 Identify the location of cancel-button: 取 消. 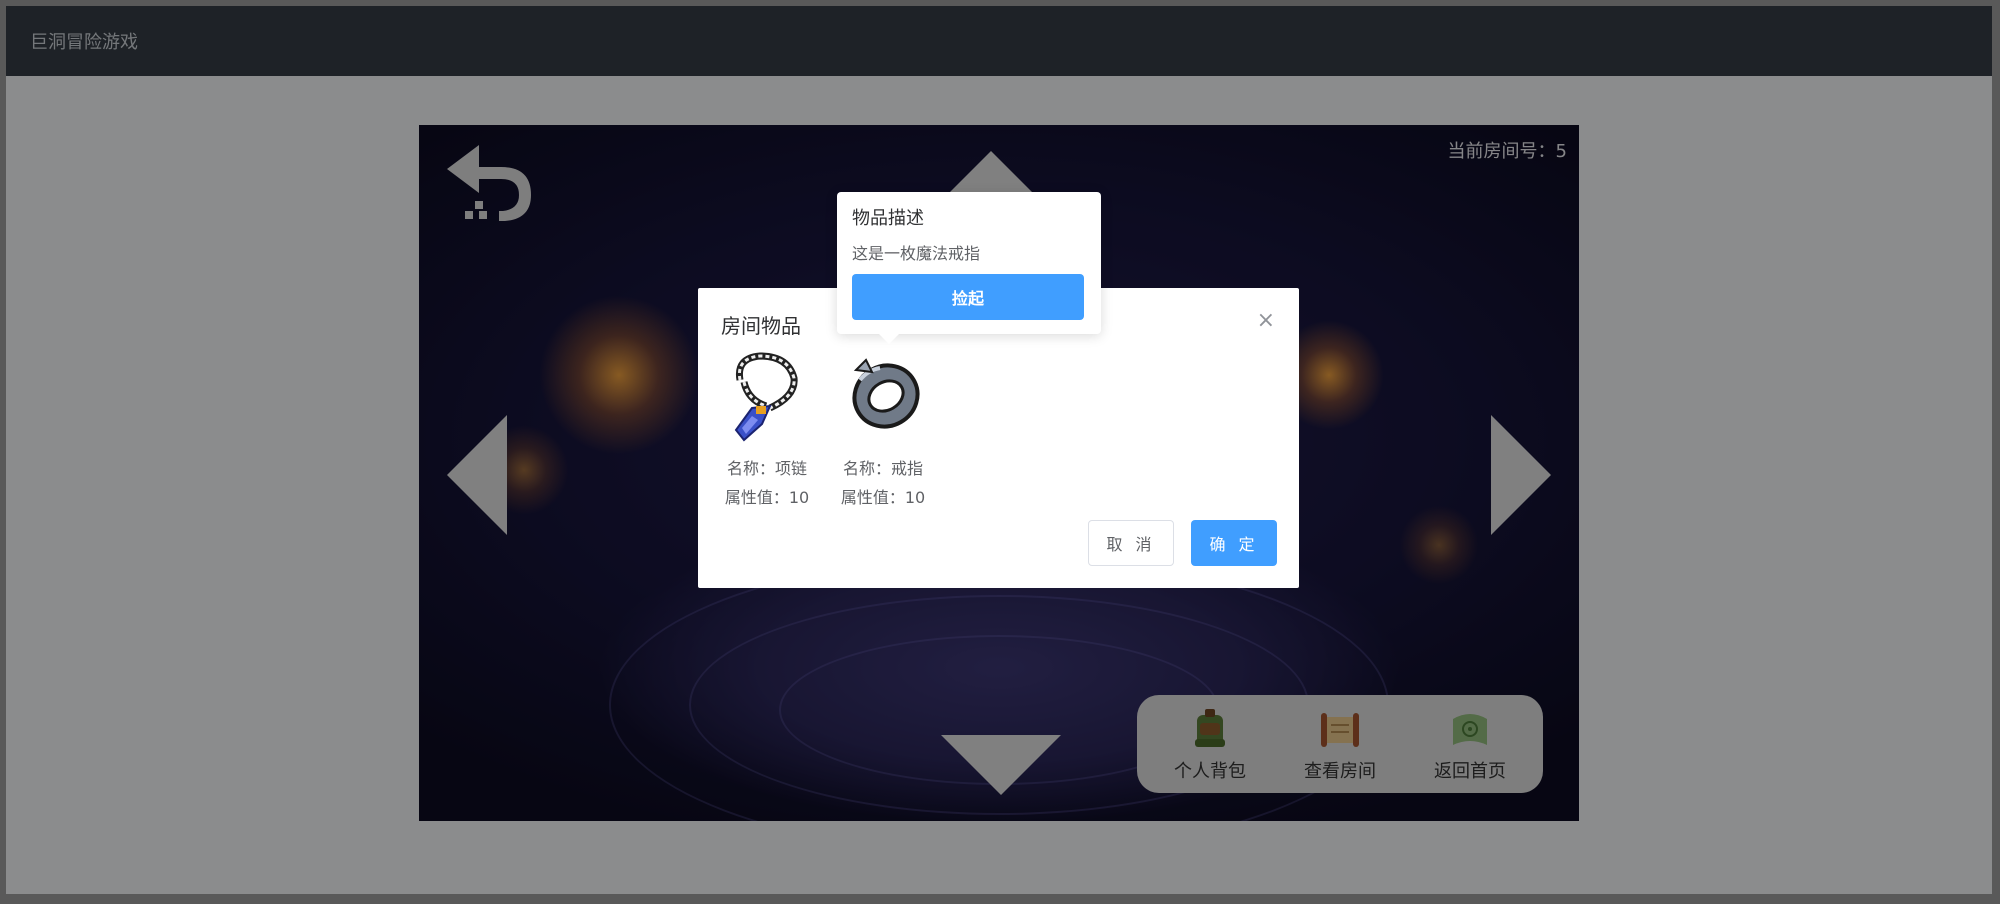
(1131, 543).